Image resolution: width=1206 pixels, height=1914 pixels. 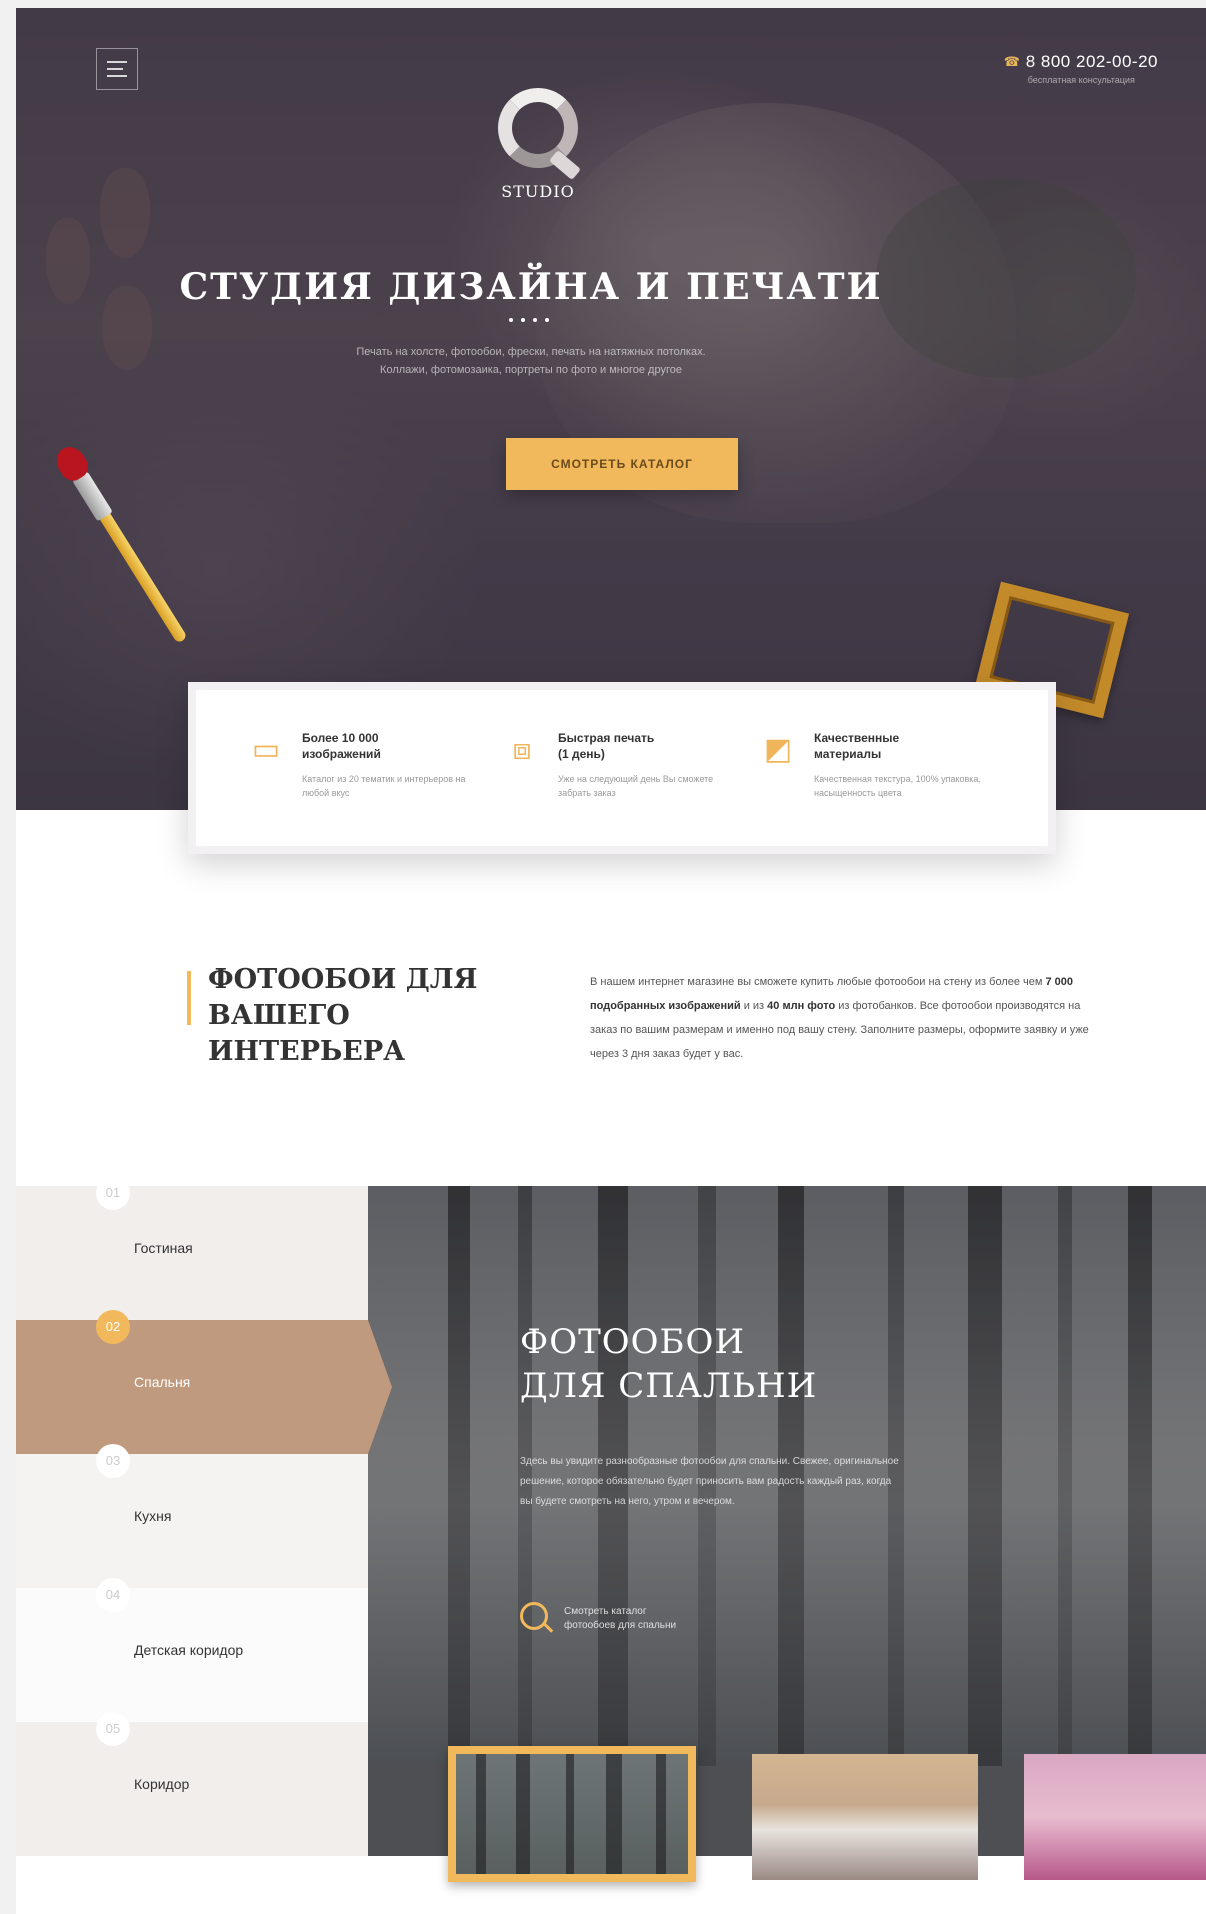 What do you see at coordinates (162, 1382) in the screenshot?
I see `category-label: Спальня` at bounding box center [162, 1382].